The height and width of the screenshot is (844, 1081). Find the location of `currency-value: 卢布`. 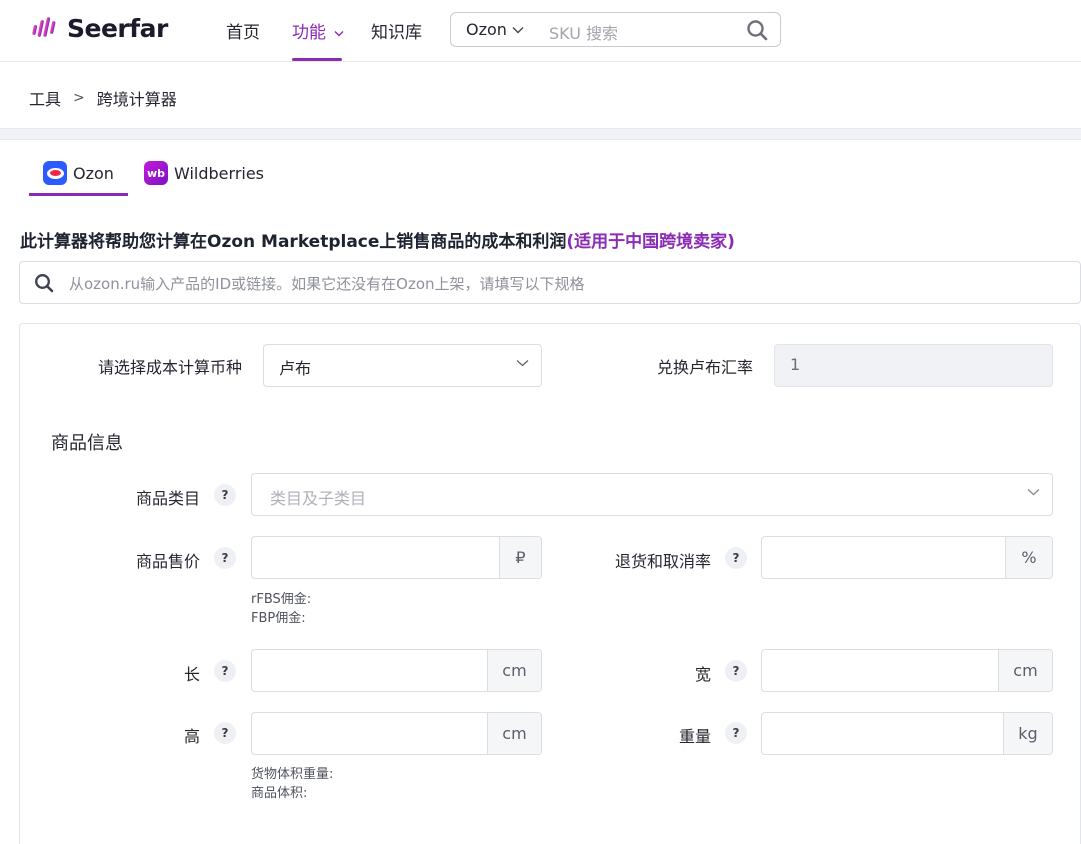

currency-value: 卢布 is located at coordinates (295, 368).